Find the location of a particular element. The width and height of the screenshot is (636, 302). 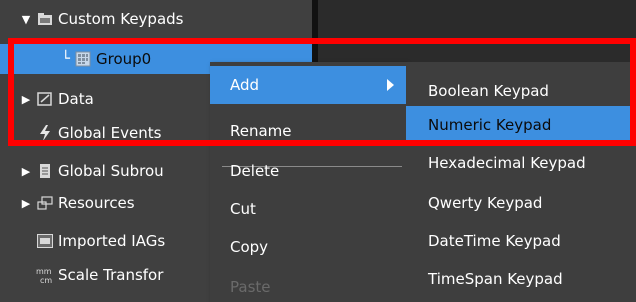

iag-icon is located at coordinates (45, 241).